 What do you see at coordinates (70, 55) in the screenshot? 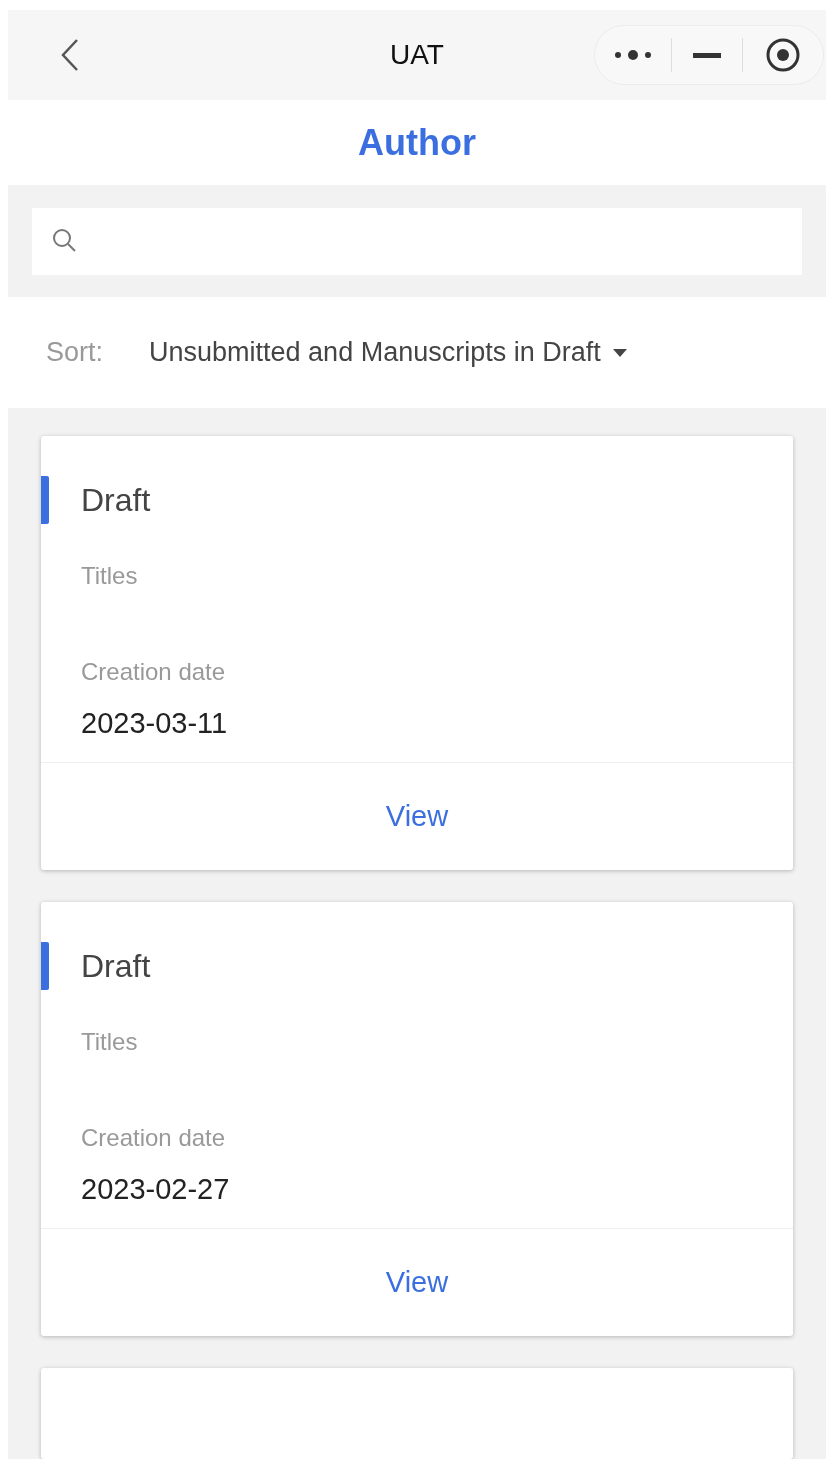
I see `back-icon` at bounding box center [70, 55].